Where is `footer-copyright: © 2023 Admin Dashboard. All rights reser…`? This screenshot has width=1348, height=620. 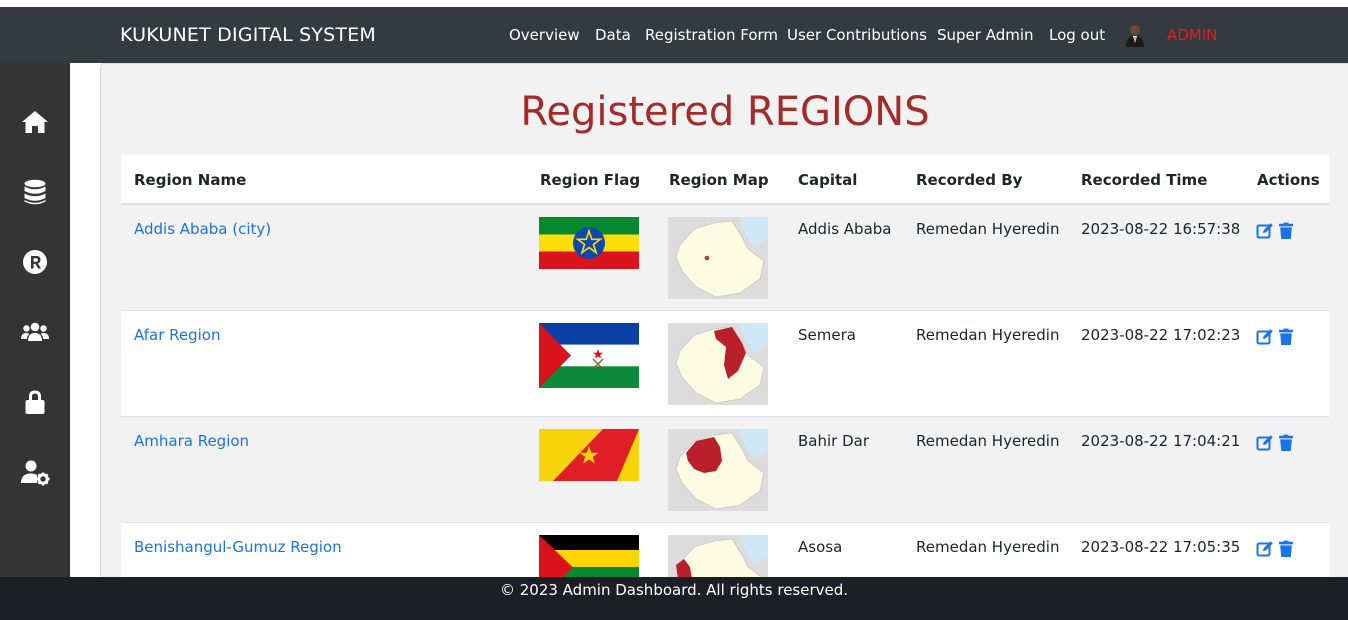
footer-copyright: © 2023 Admin Dashboard. All rights reser… is located at coordinates (674, 590).